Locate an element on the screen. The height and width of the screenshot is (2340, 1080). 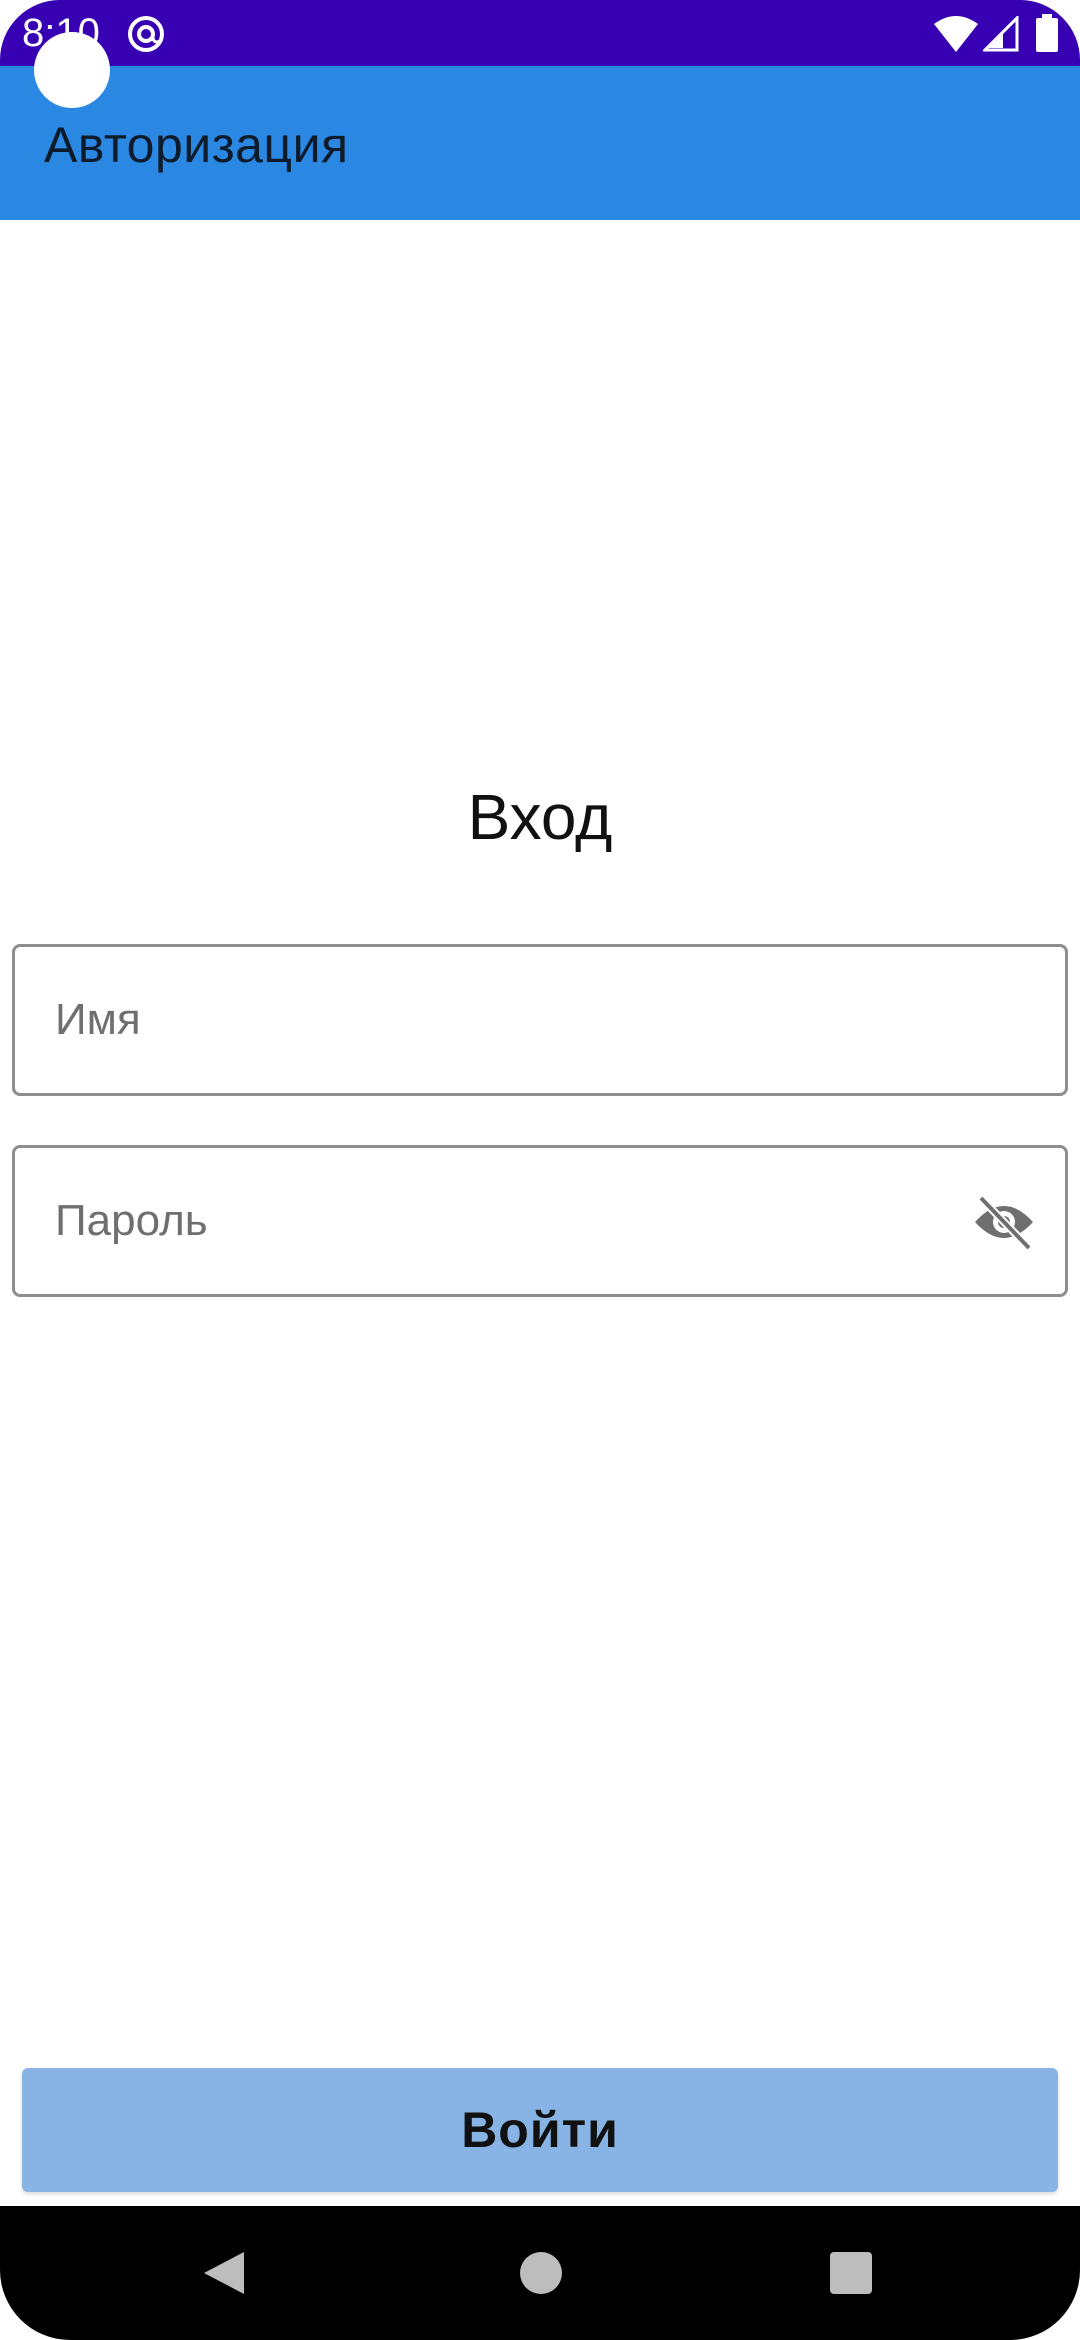
eye-off-icon is located at coordinates (1004, 1223).